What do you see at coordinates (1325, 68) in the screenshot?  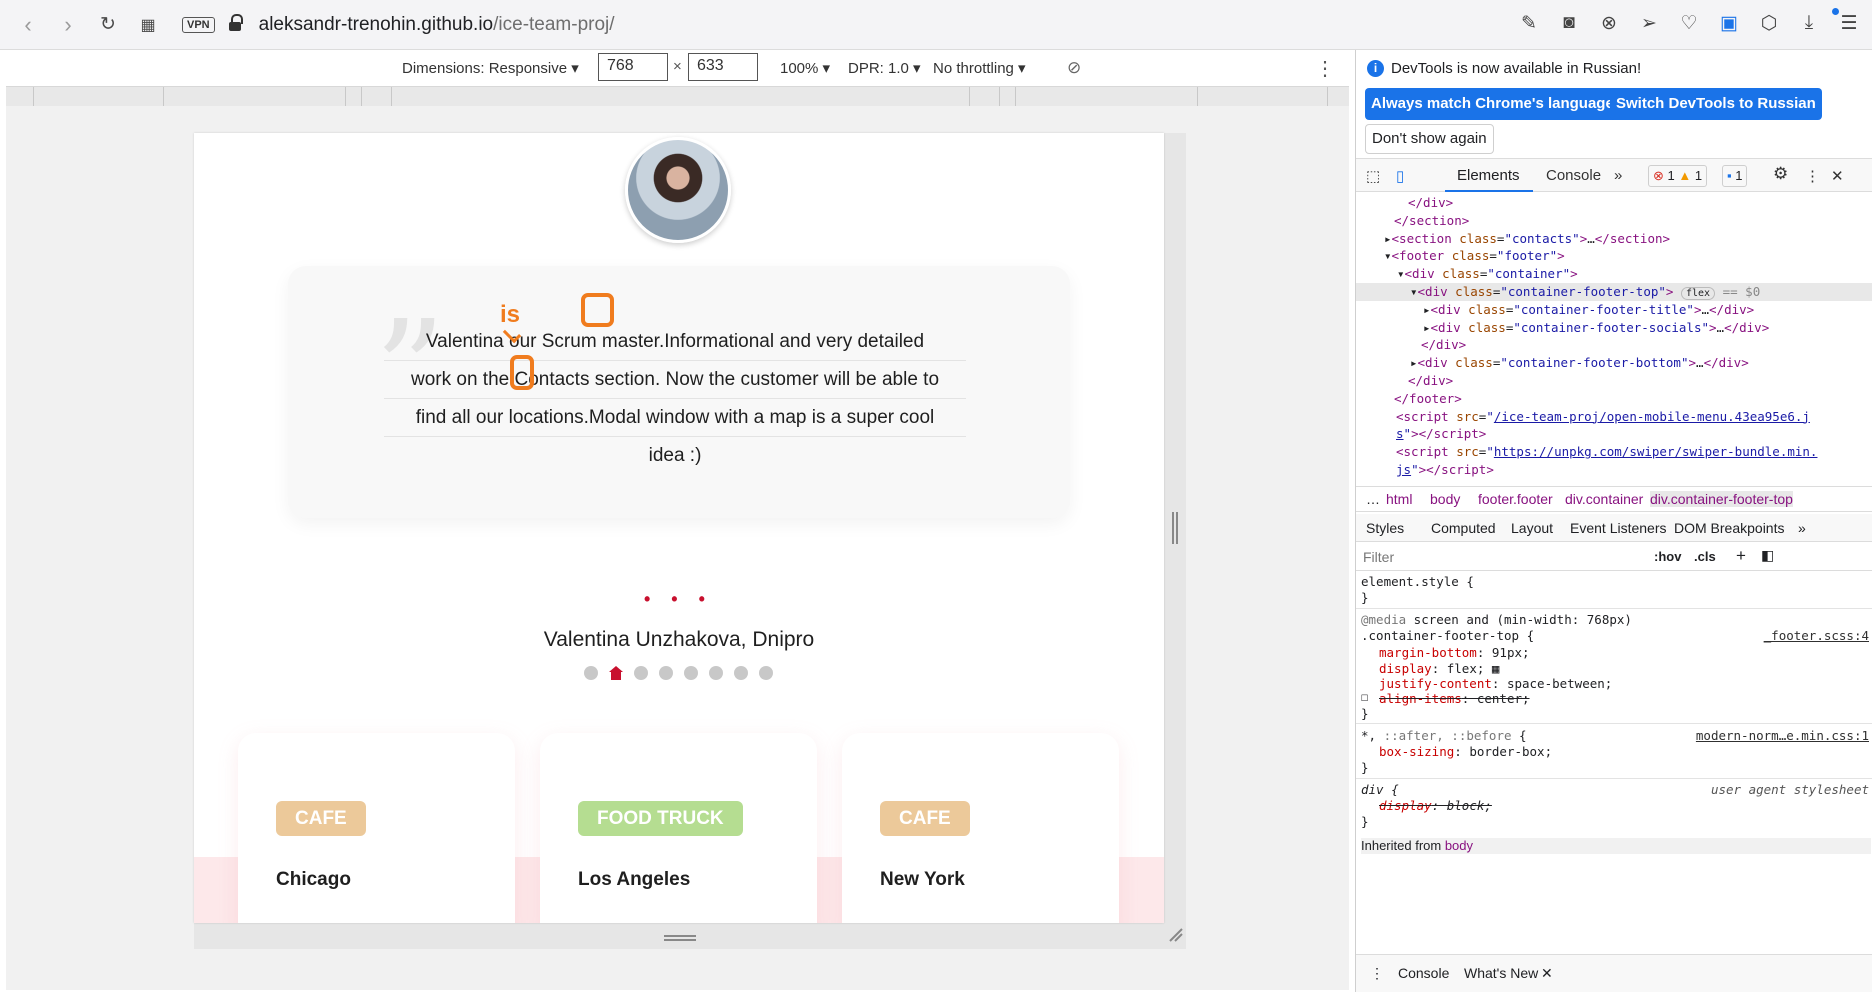 I see `more-options-icon: ⋮` at bounding box center [1325, 68].